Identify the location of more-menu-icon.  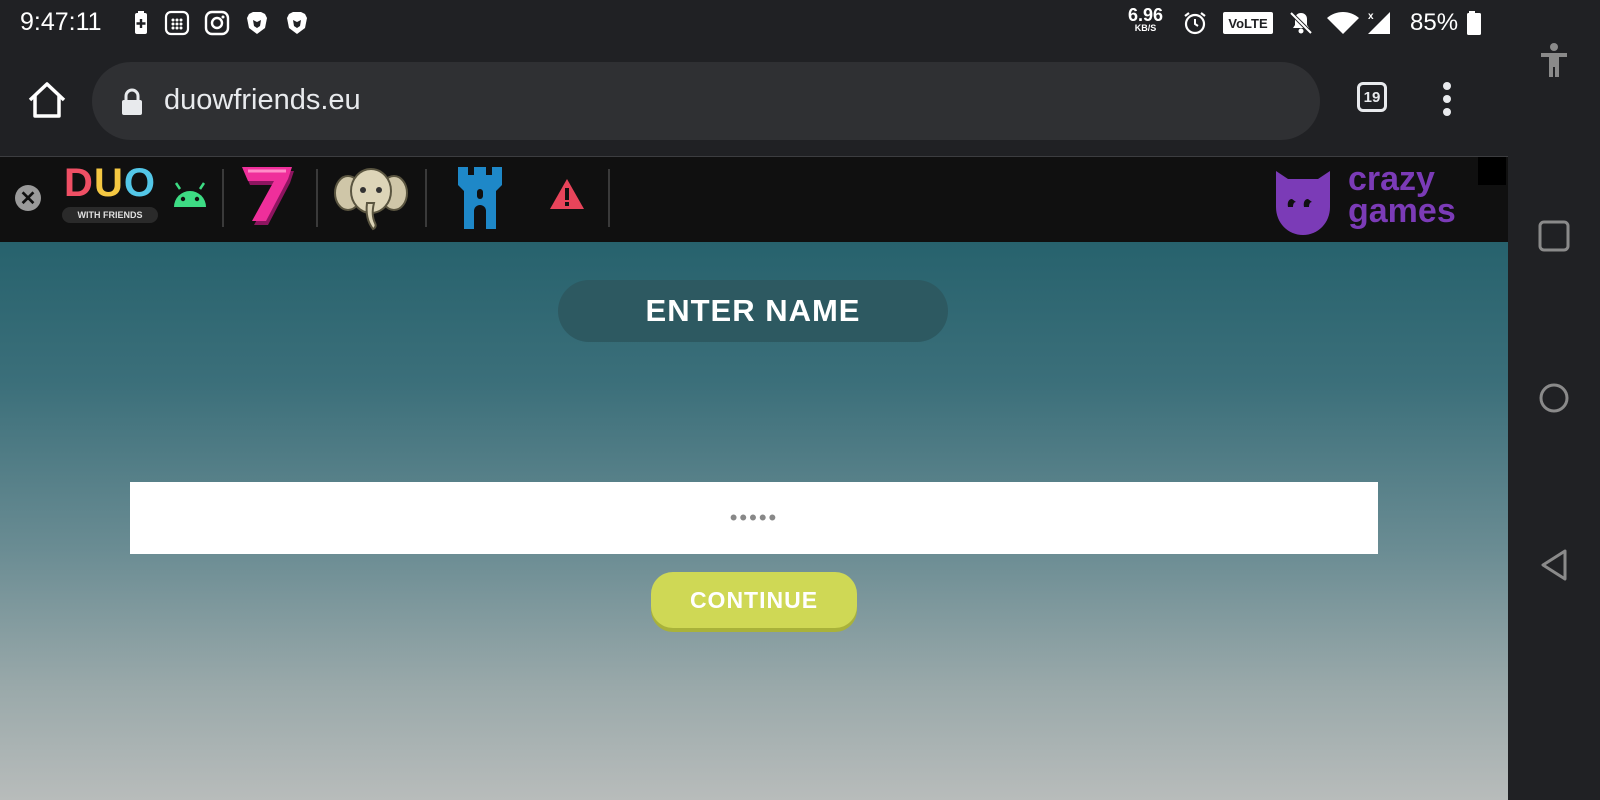
(1447, 102).